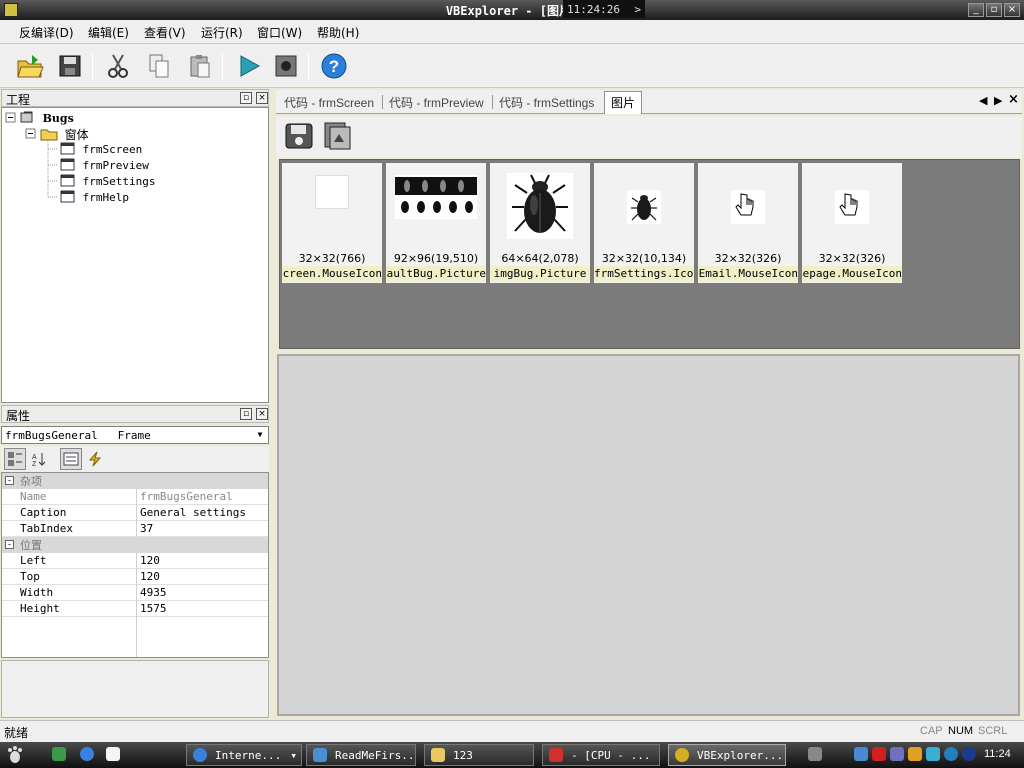  What do you see at coordinates (107, 181) in the screenshot?
I see `tree-form-frmsettings: frmSettings` at bounding box center [107, 181].